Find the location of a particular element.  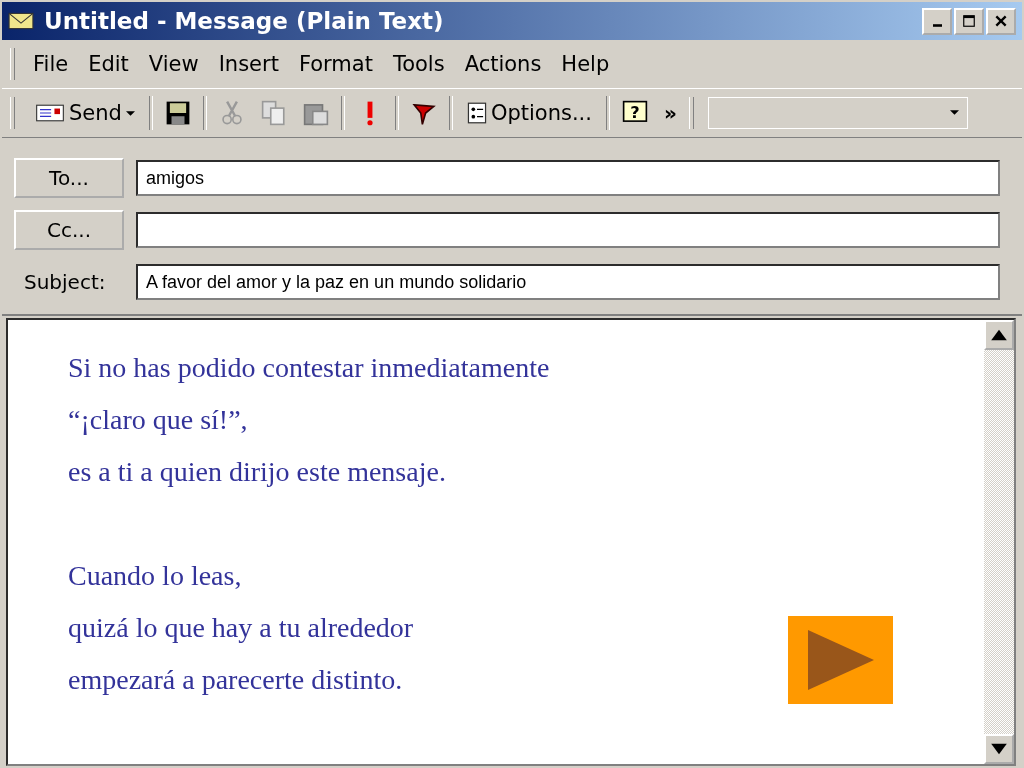

scroll-down-icon is located at coordinates (999, 749).